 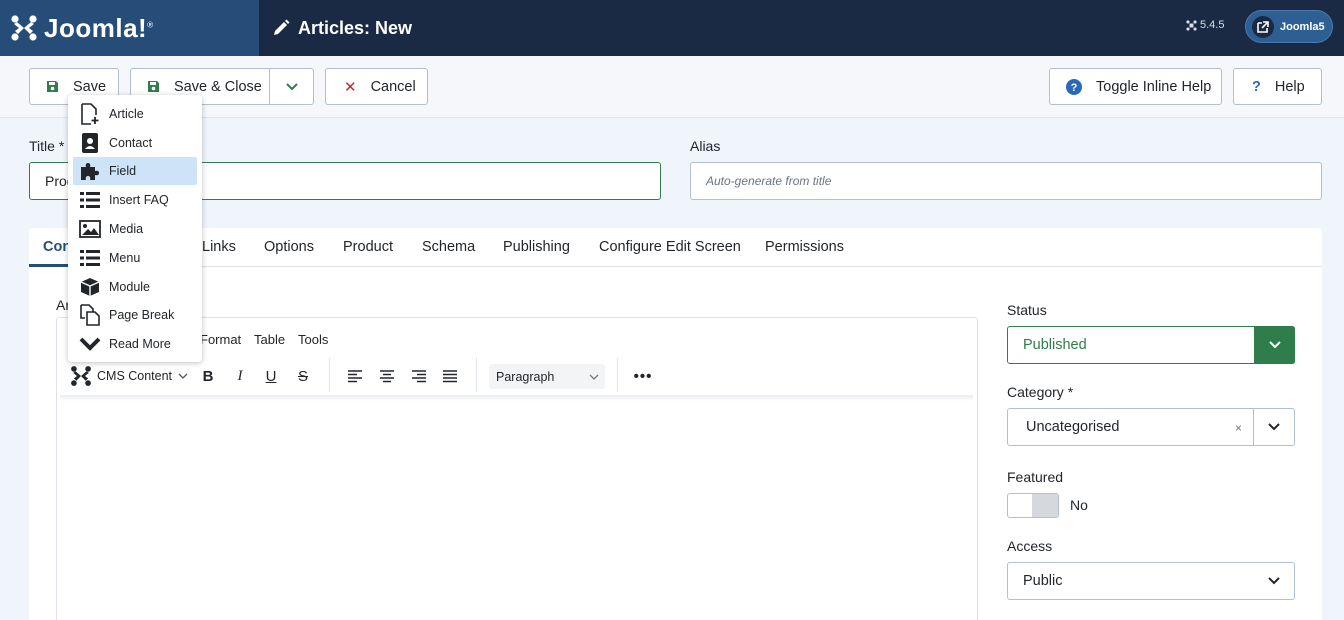 What do you see at coordinates (448, 247) in the screenshot?
I see `tab-schema: Schema` at bounding box center [448, 247].